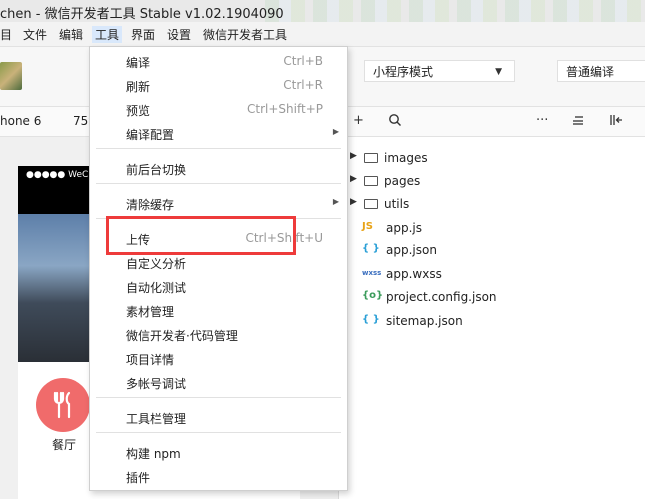 The width and height of the screenshot is (645, 499). Describe the element at coordinates (367, 226) in the screenshot. I see `js-file-icon: JS` at that location.